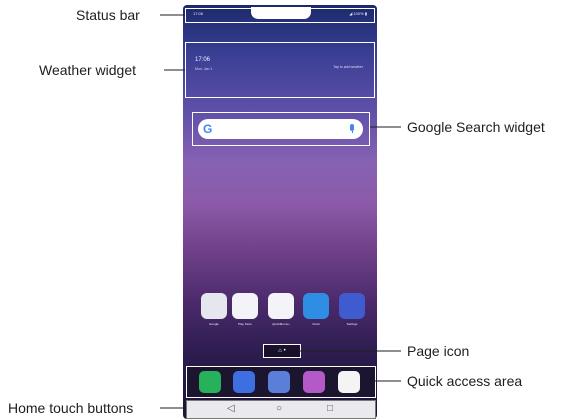 Image resolution: width=566 pixels, height=419 pixels. I want to click on callout-status-bar: Status bar, so click(108, 15).